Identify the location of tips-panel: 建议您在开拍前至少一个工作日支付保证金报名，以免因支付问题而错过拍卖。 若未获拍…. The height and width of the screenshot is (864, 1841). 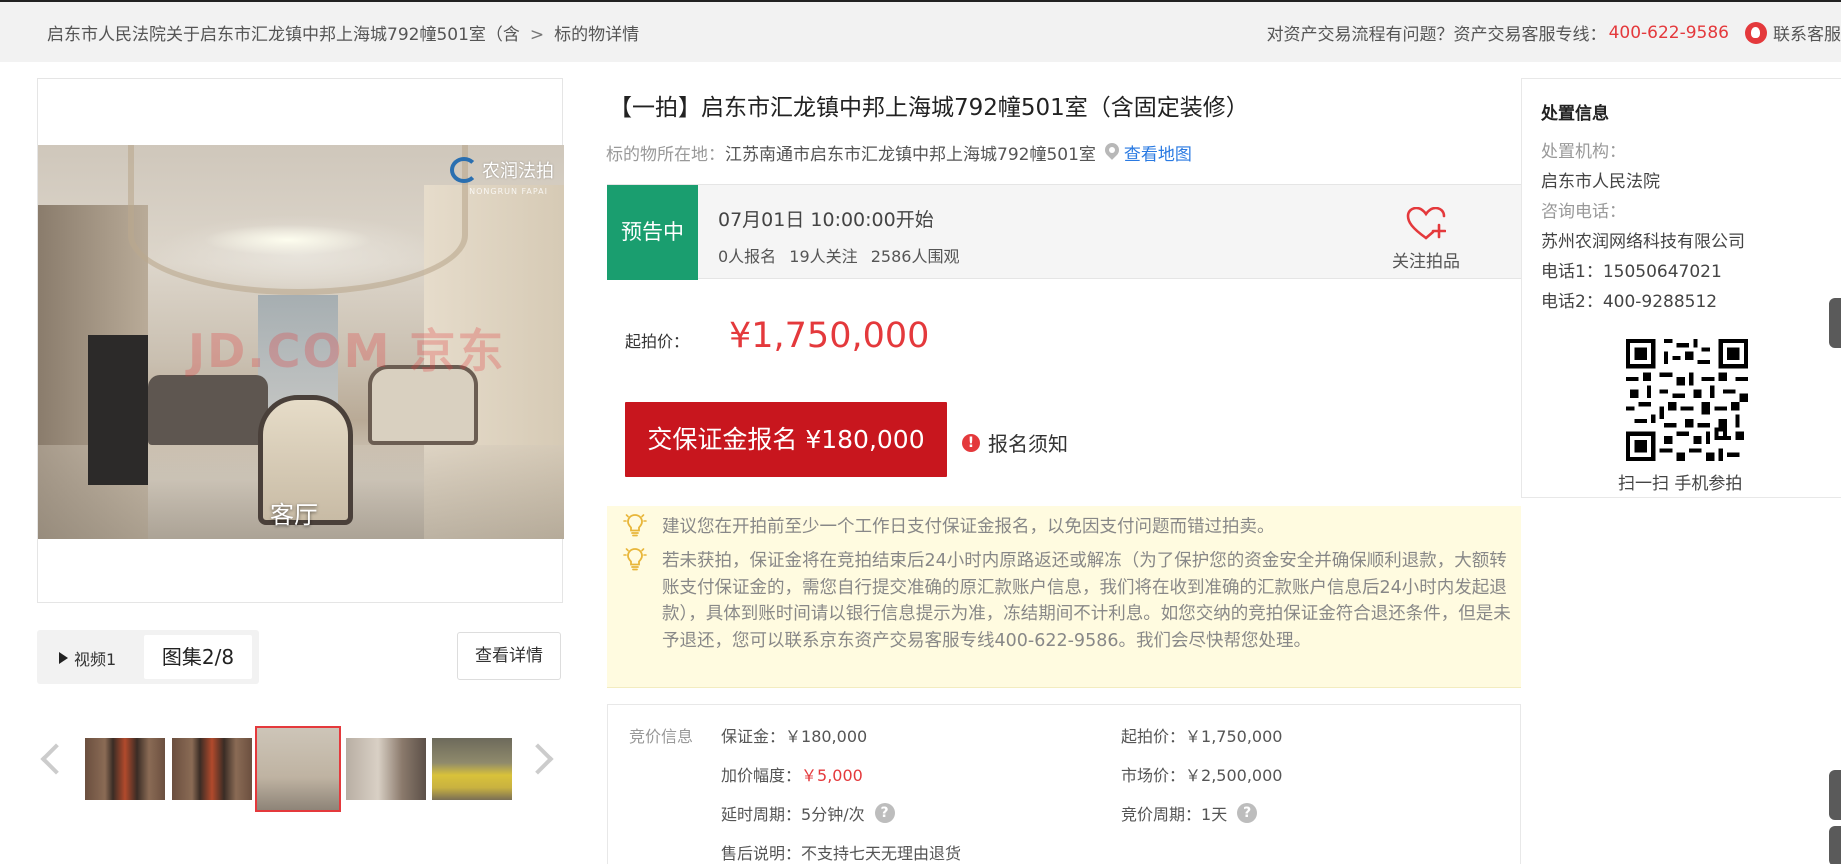
(1064, 597).